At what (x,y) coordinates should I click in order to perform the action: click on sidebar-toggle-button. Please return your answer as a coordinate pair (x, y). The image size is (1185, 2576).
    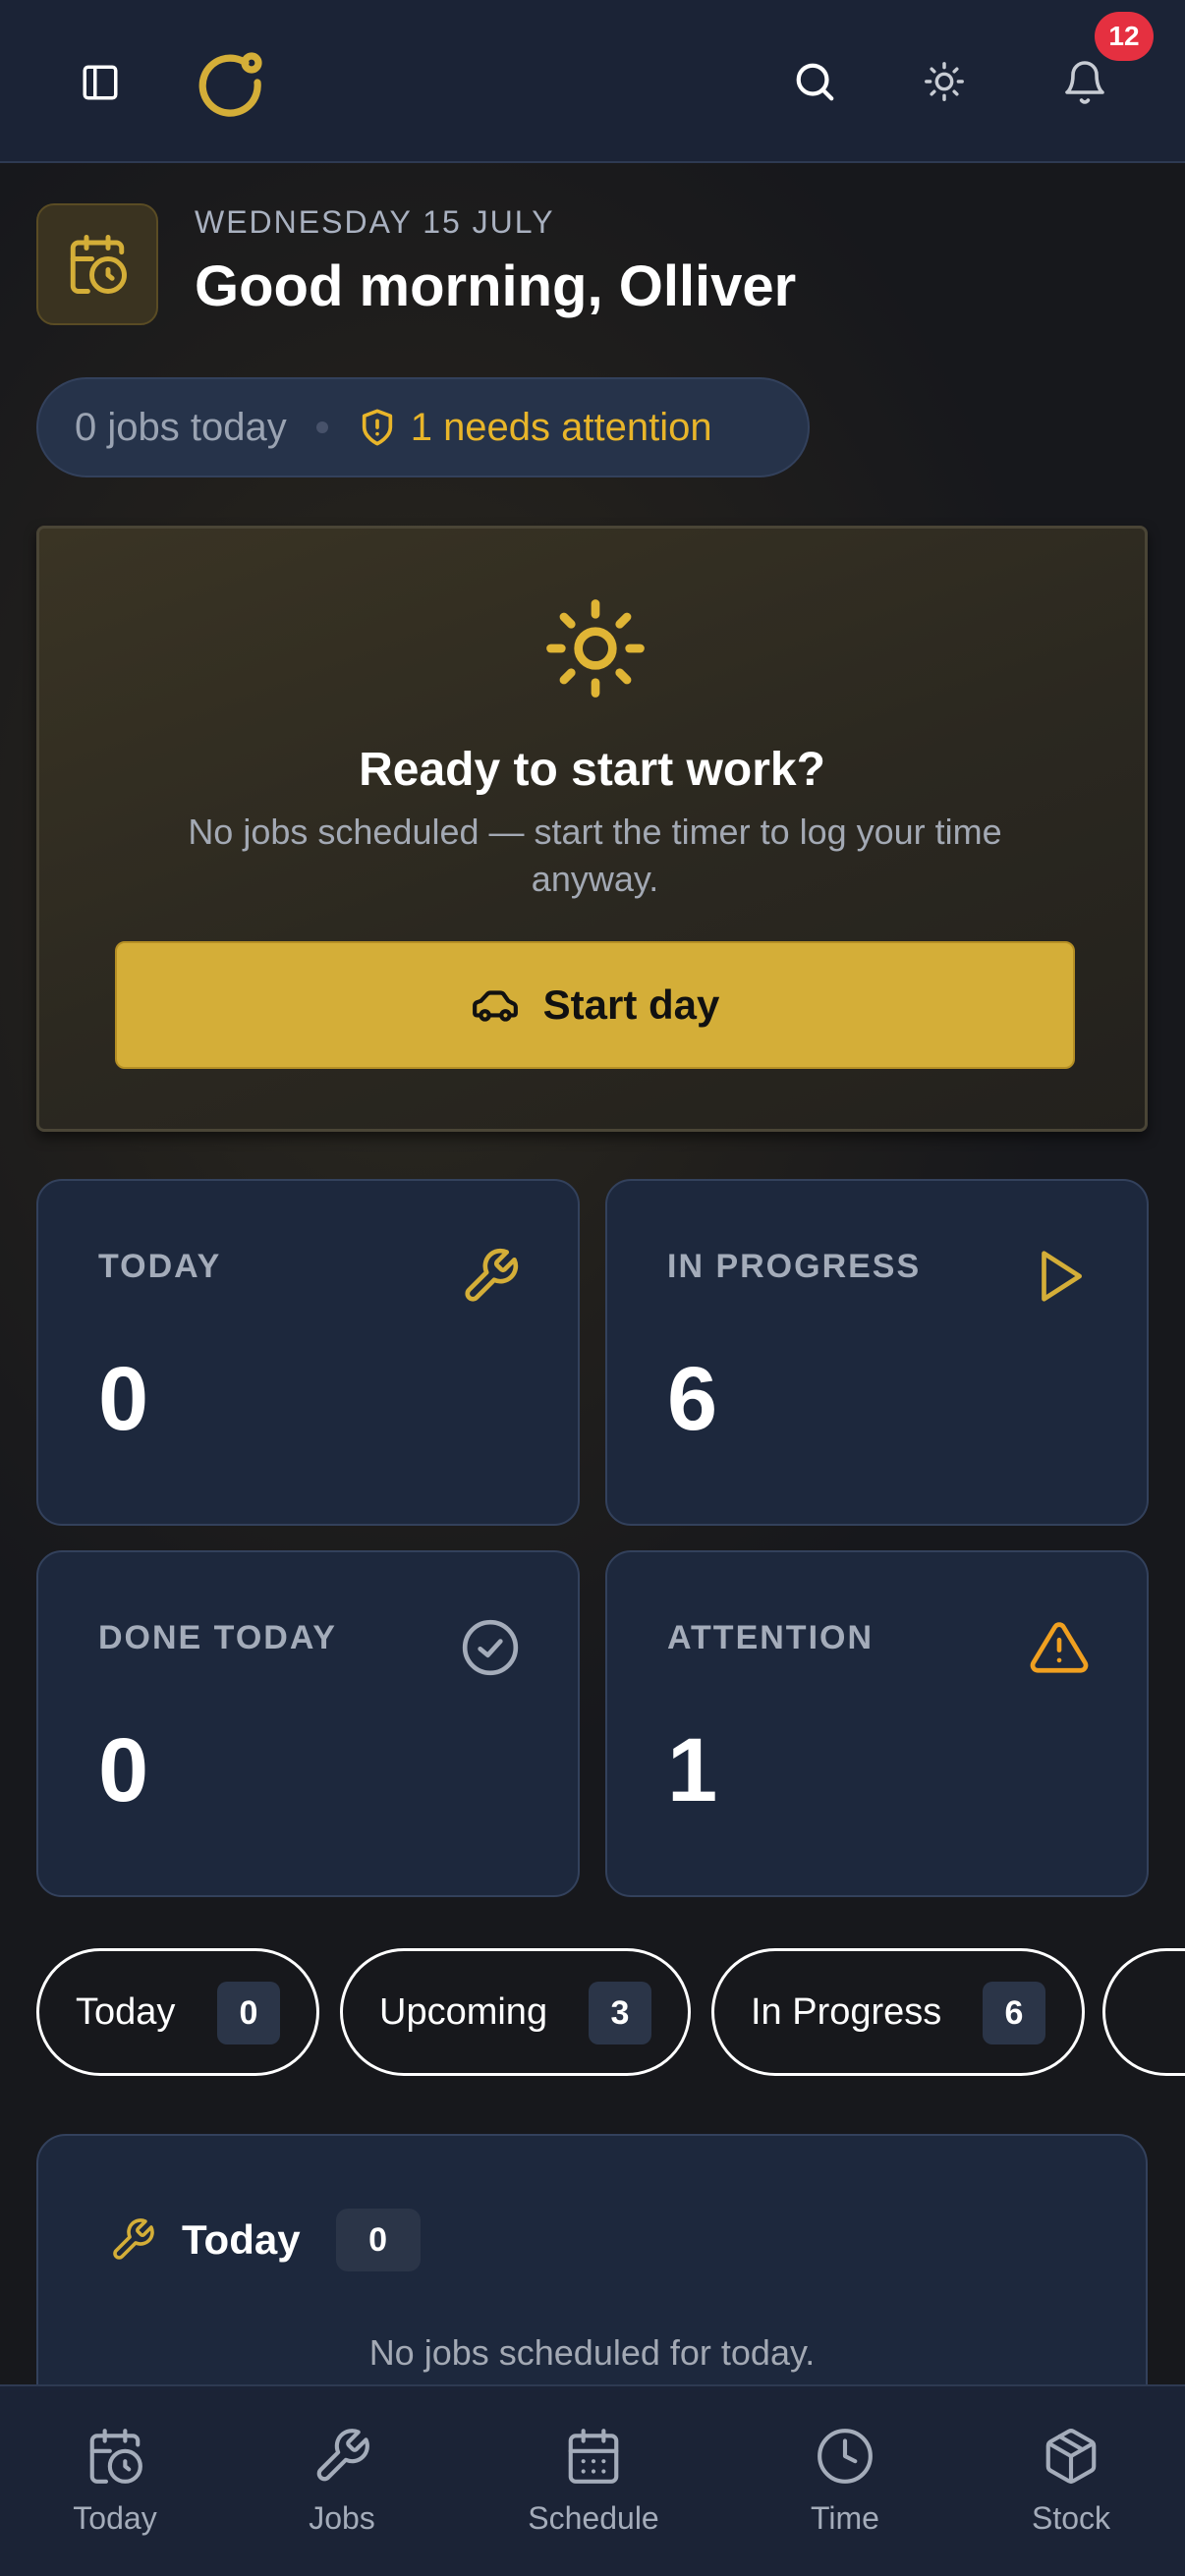
    Looking at the image, I should click on (100, 82).